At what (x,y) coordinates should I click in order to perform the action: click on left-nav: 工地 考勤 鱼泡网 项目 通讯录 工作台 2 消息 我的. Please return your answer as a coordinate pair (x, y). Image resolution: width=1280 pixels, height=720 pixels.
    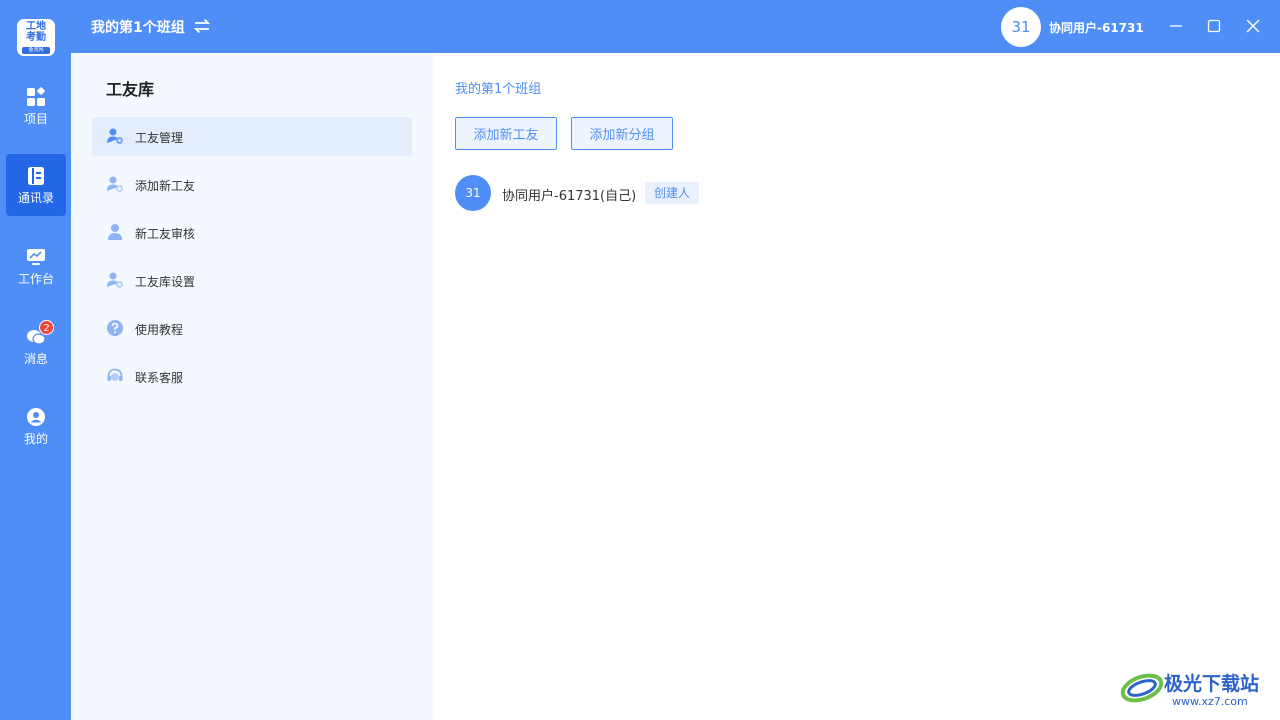
    Looking at the image, I should click on (35, 360).